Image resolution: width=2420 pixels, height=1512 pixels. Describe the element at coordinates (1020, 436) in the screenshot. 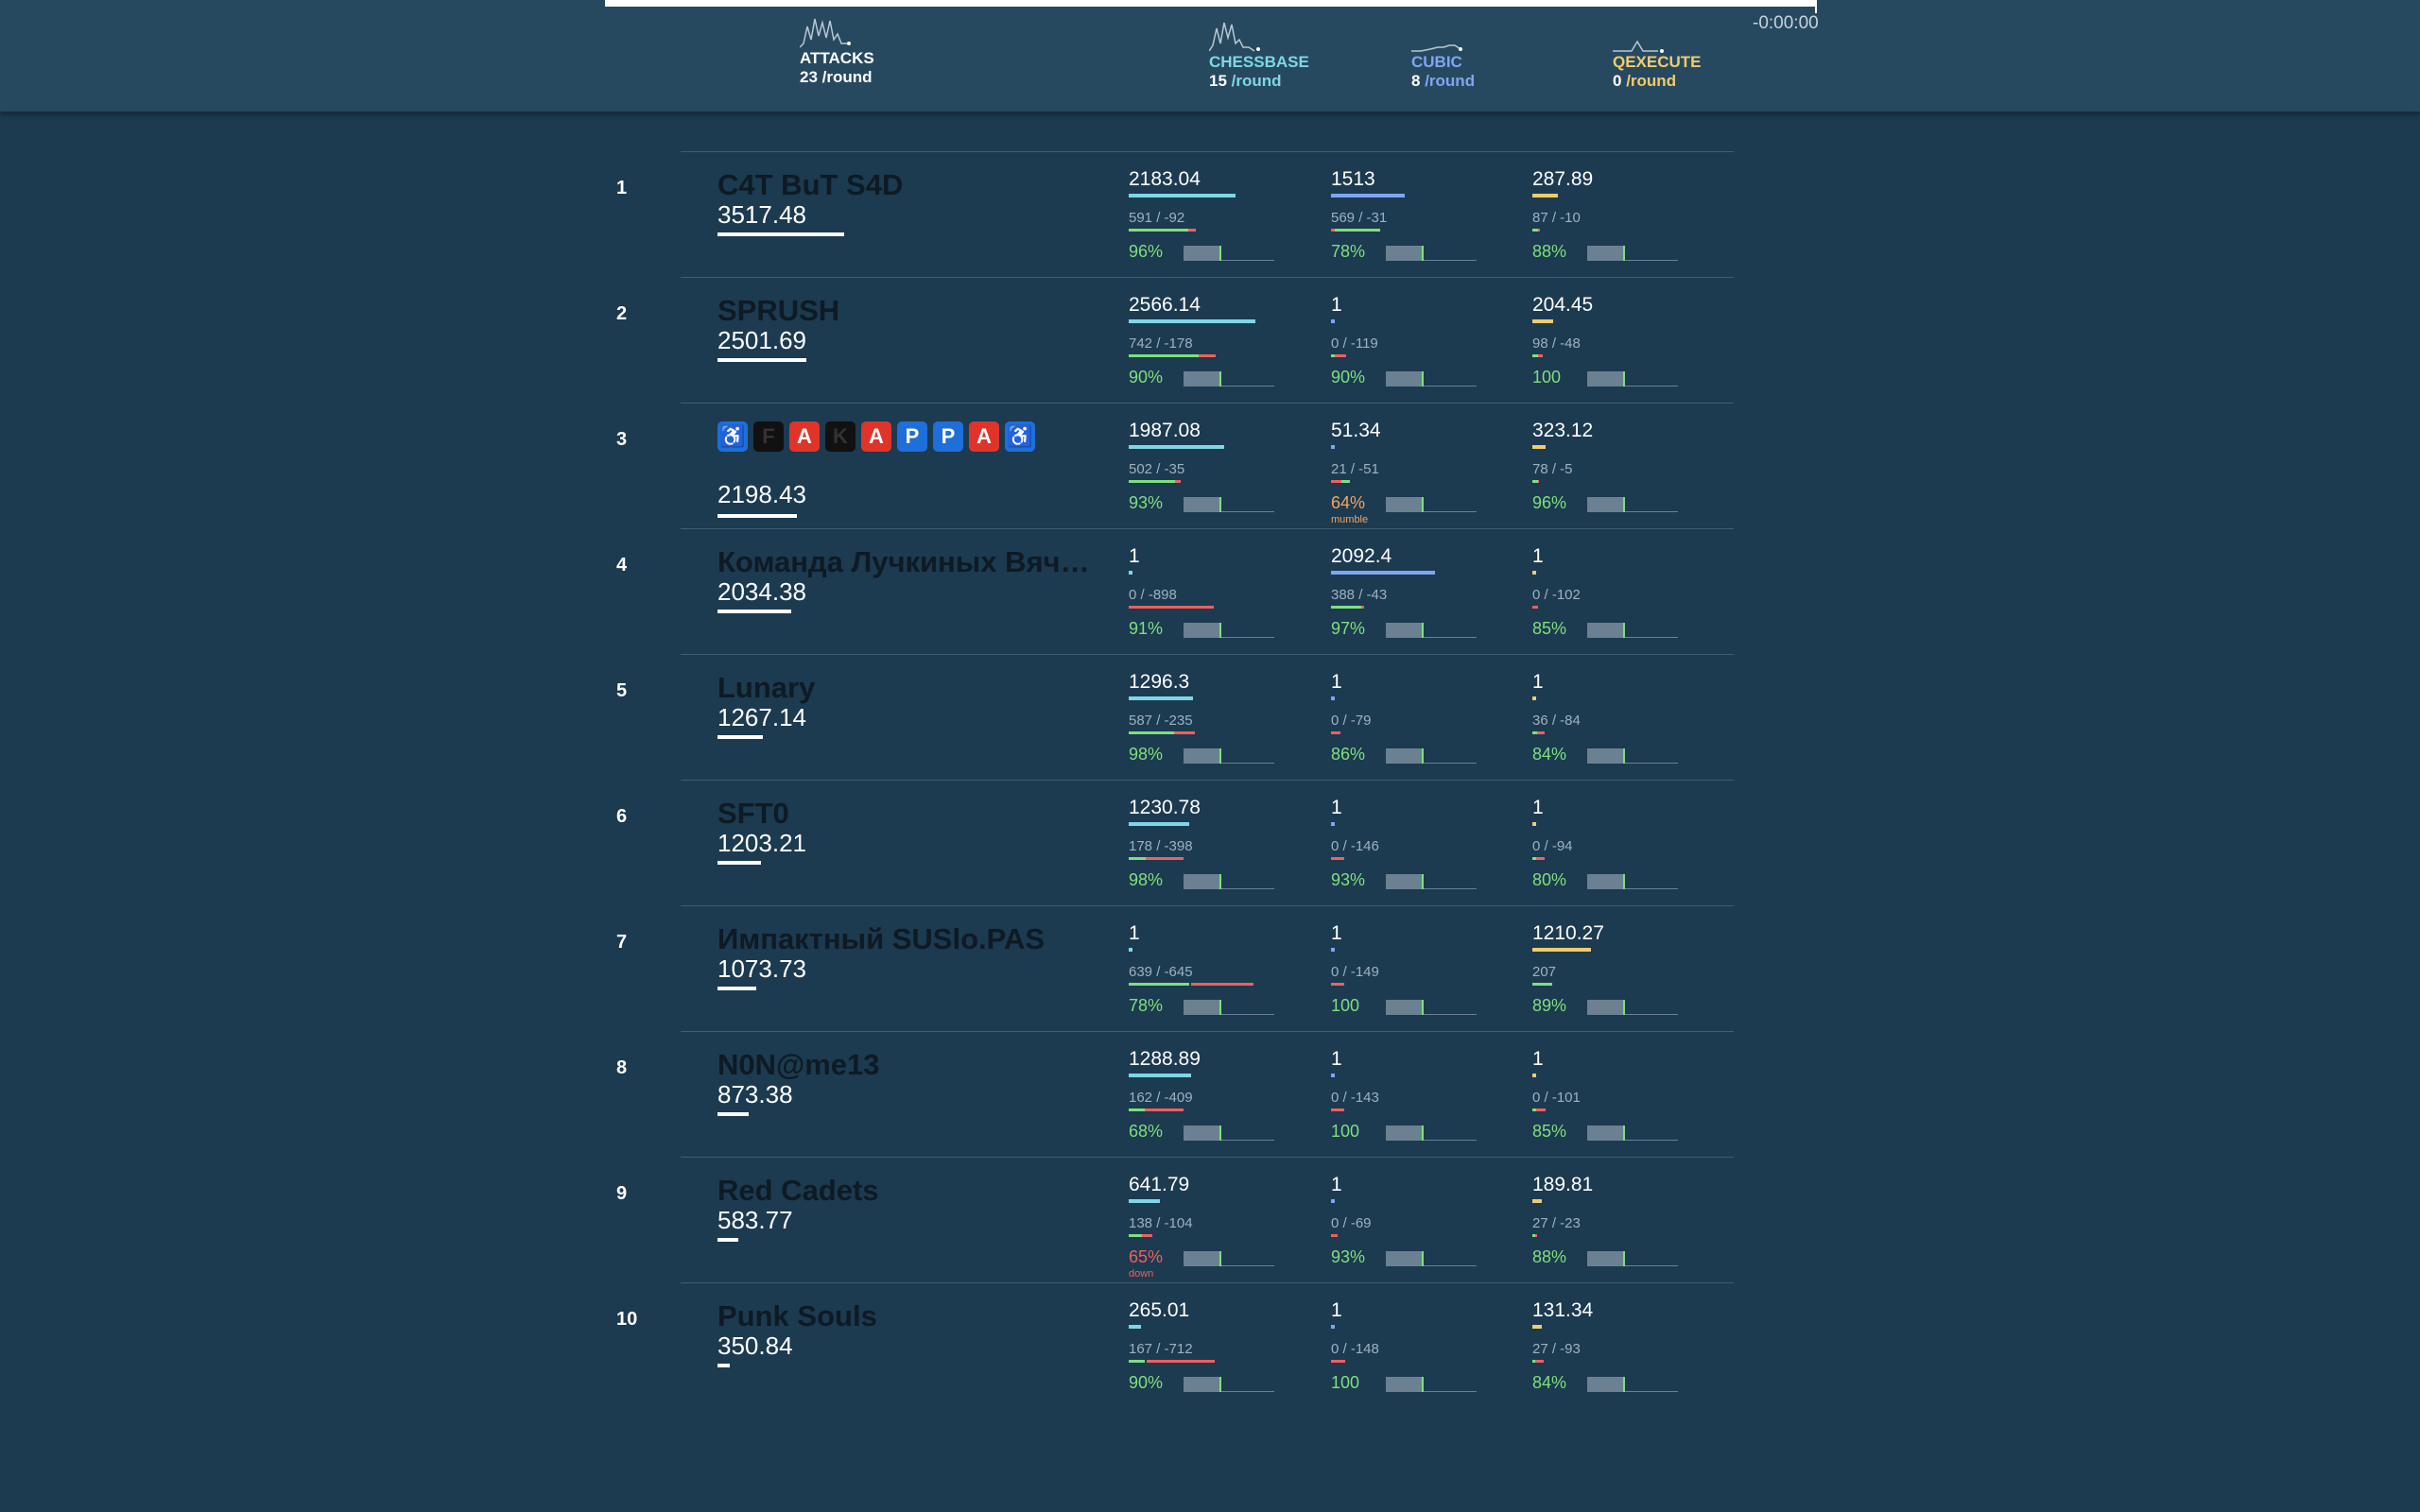

I see `emoji-badge: ♿` at that location.